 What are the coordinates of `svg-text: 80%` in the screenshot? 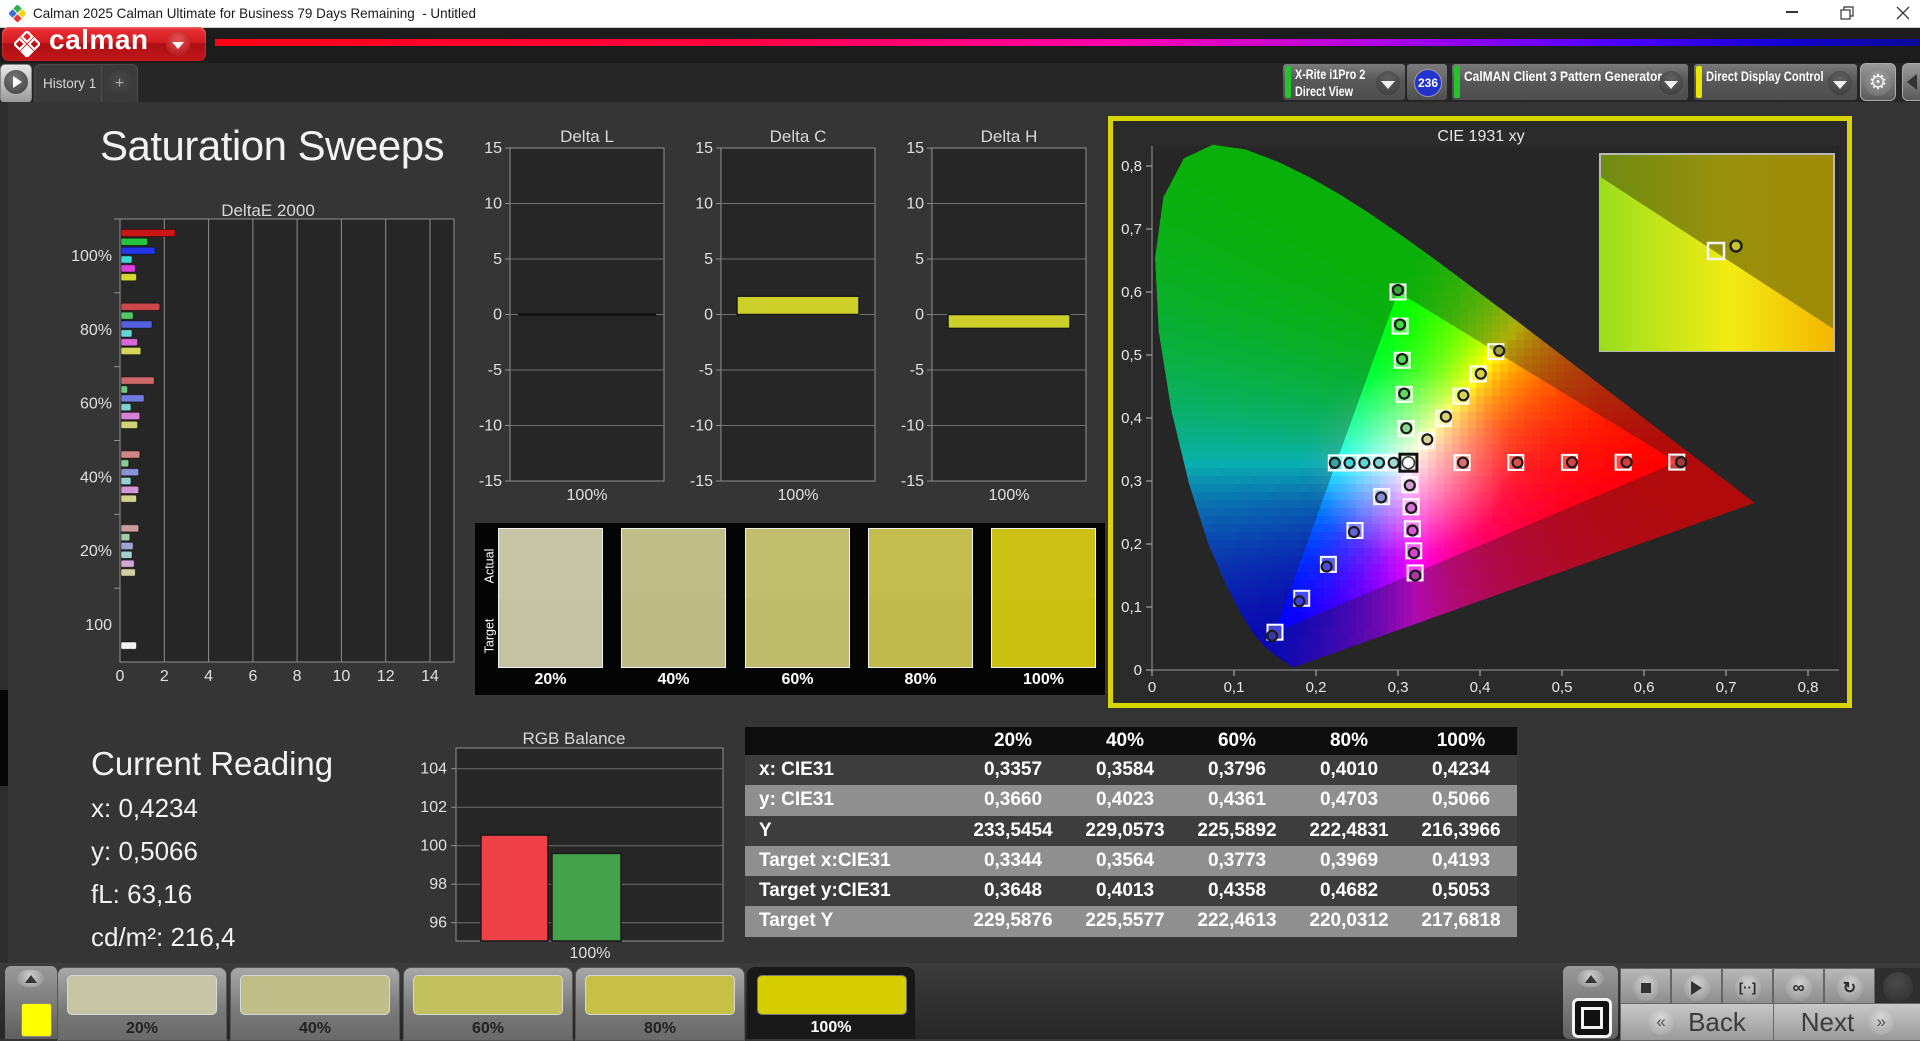 It's located at (96, 330).